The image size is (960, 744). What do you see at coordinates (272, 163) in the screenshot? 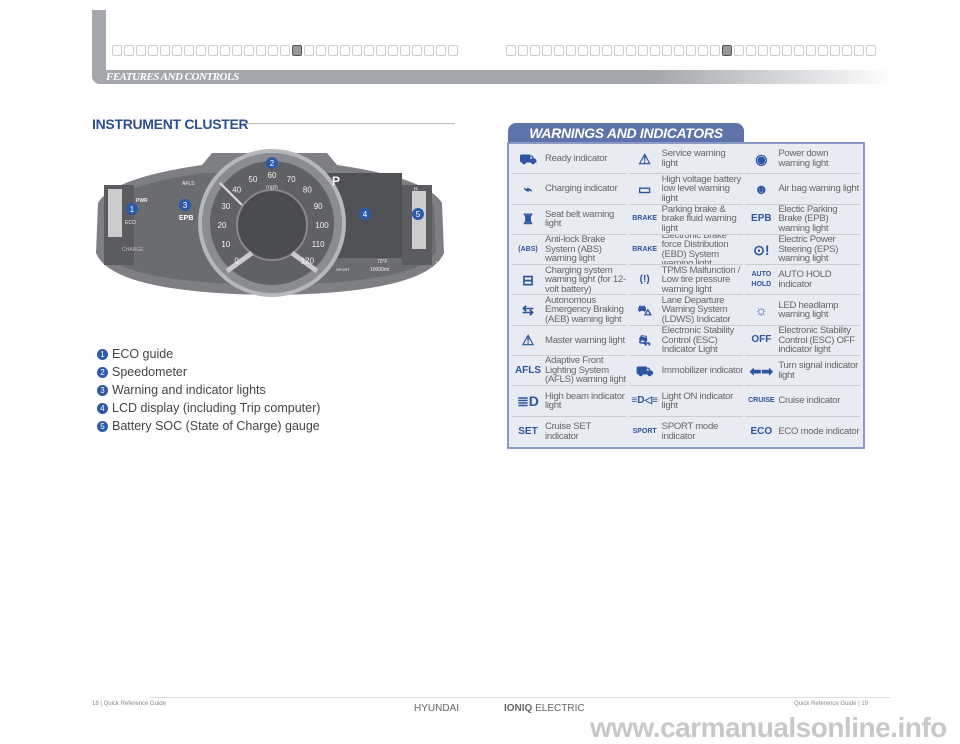
I see `callout-badge: 2` at bounding box center [272, 163].